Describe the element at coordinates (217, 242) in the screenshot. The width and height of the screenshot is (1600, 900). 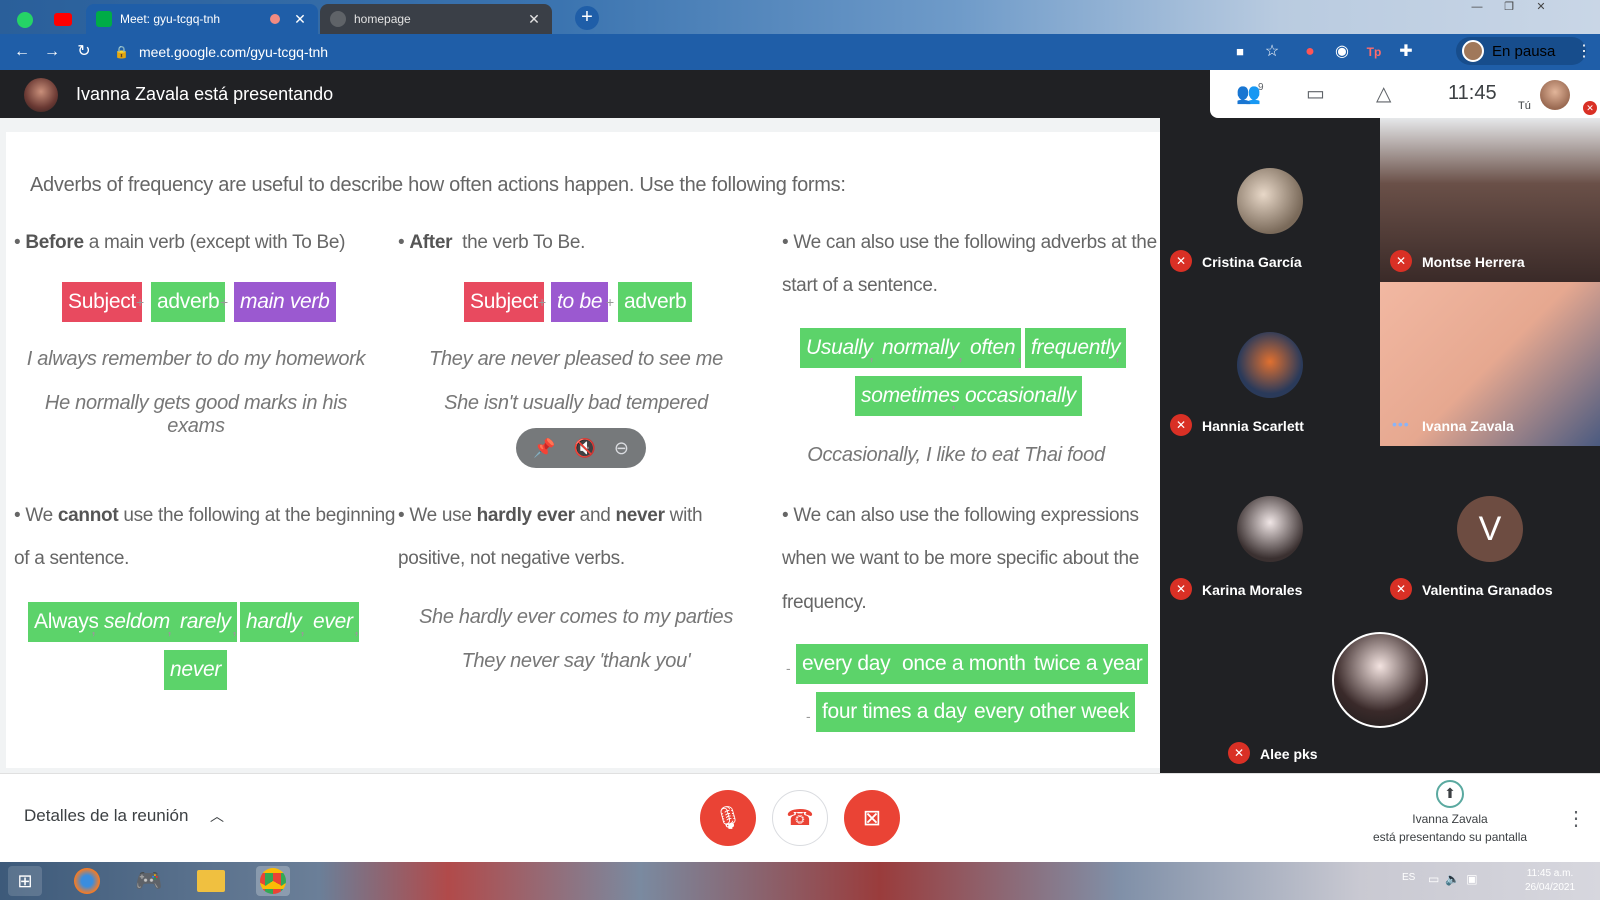
I see `col1-rest: a main verb (except with To Be)` at that location.